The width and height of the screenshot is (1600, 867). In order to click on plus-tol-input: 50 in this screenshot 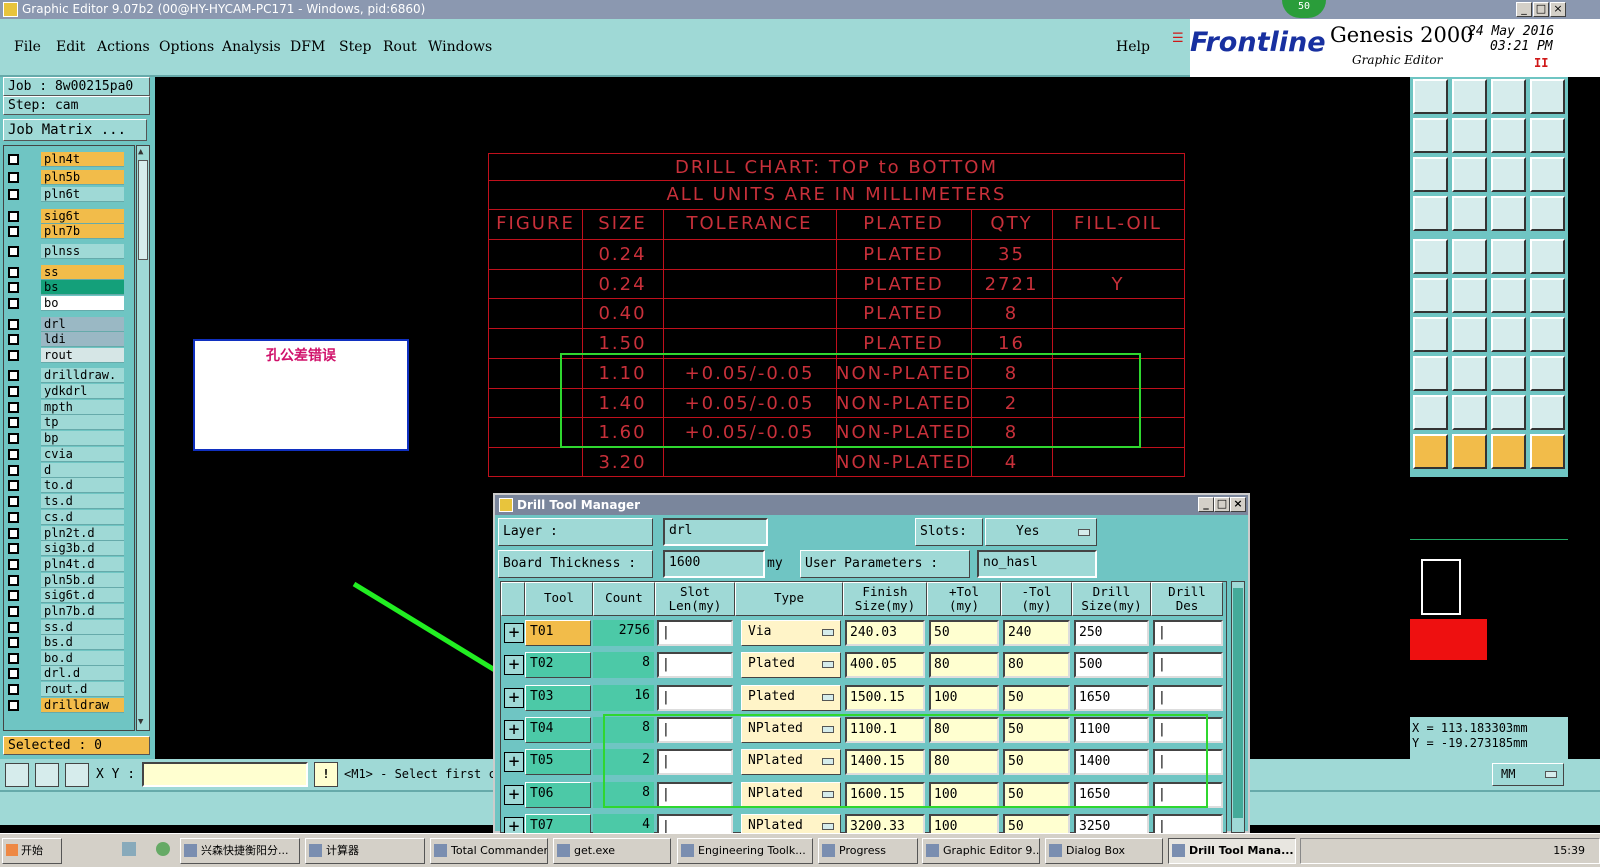, I will do `click(964, 633)`.